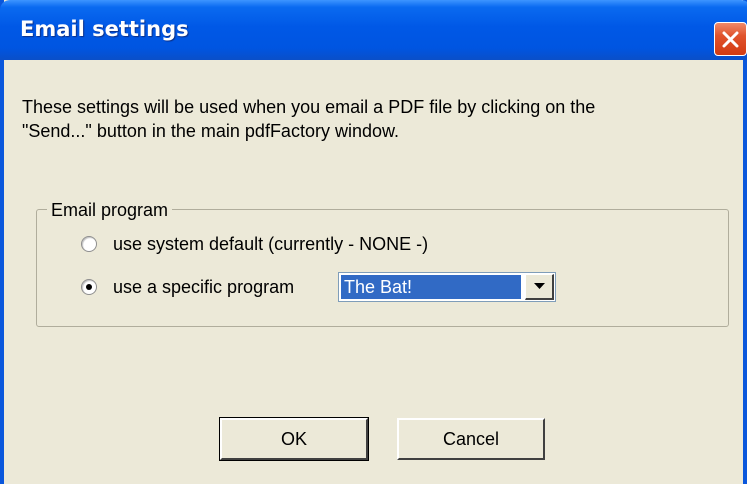 Image resolution: width=747 pixels, height=484 pixels. I want to click on title-bar: Email settings, so click(373, 30).